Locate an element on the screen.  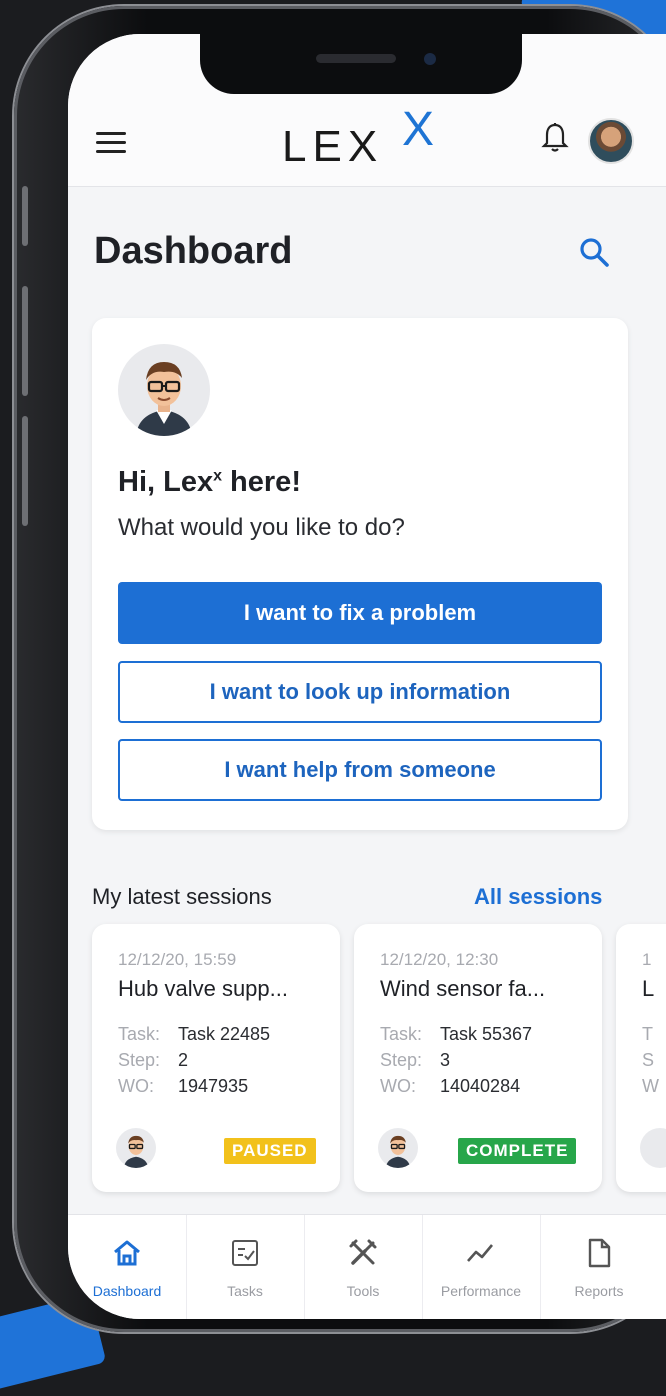
nav-label: Tools is located at coordinates (363, 1291).